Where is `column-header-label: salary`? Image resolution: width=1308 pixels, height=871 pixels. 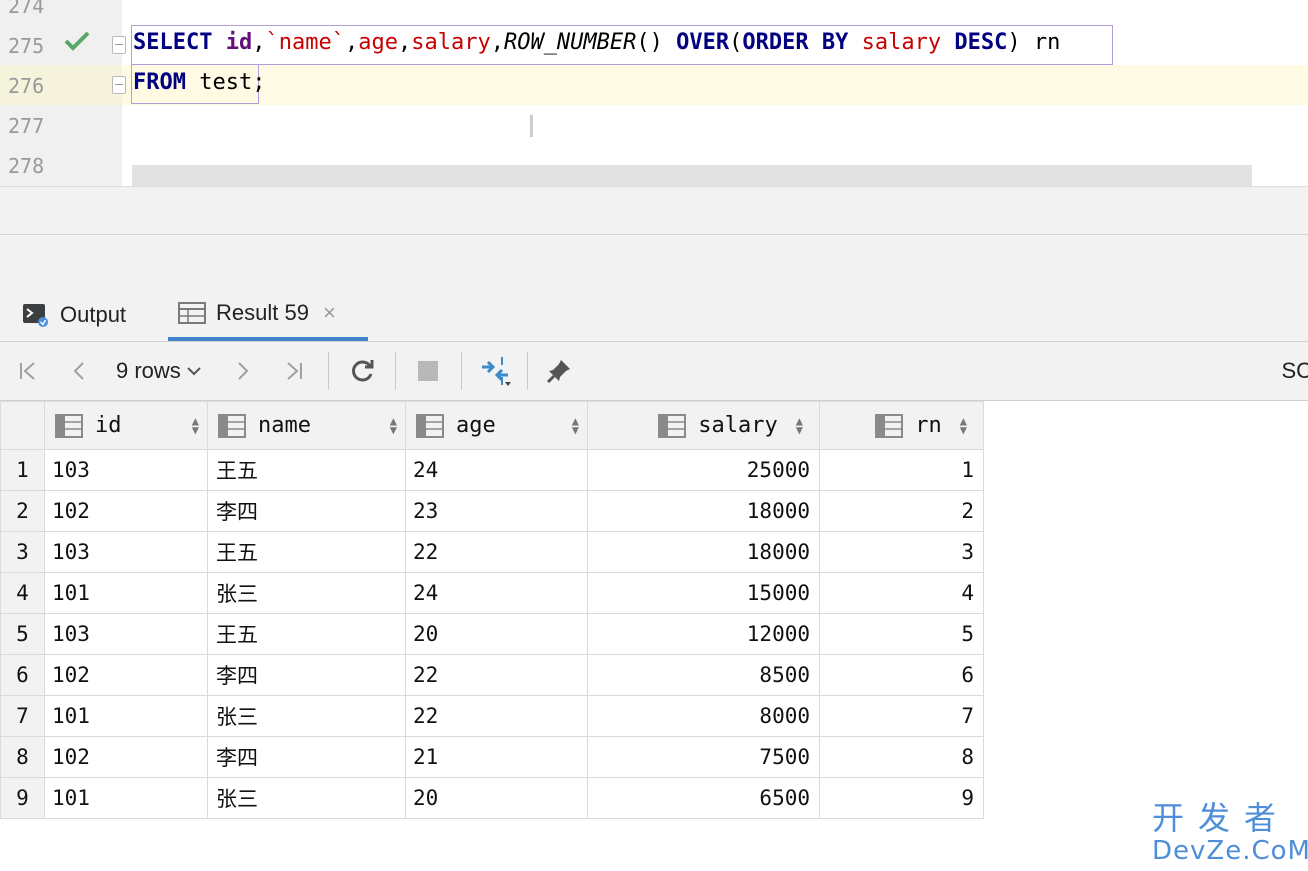 column-header-label: salary is located at coordinates (738, 425).